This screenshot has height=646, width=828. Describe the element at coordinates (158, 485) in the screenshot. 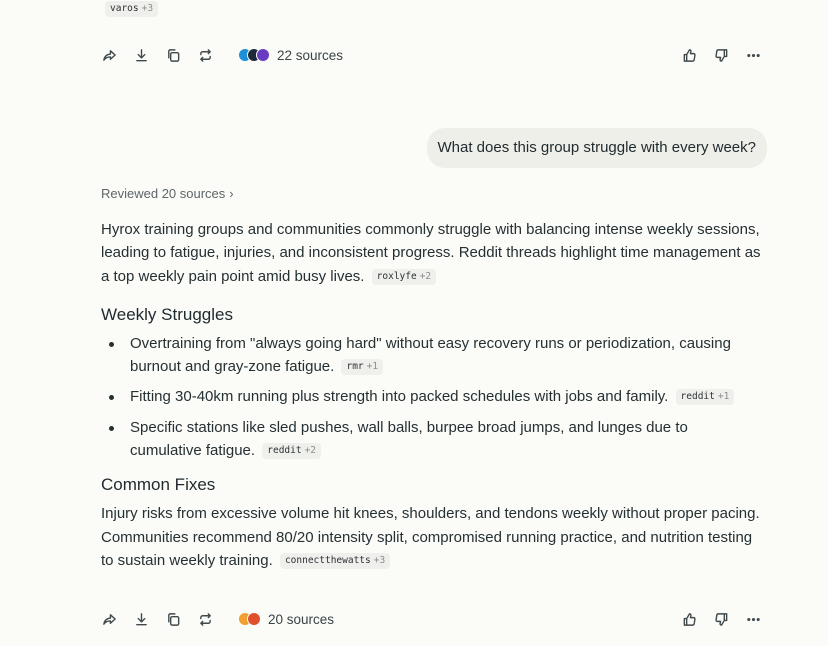

I see `section-heading-fixes: Common Fixes` at that location.